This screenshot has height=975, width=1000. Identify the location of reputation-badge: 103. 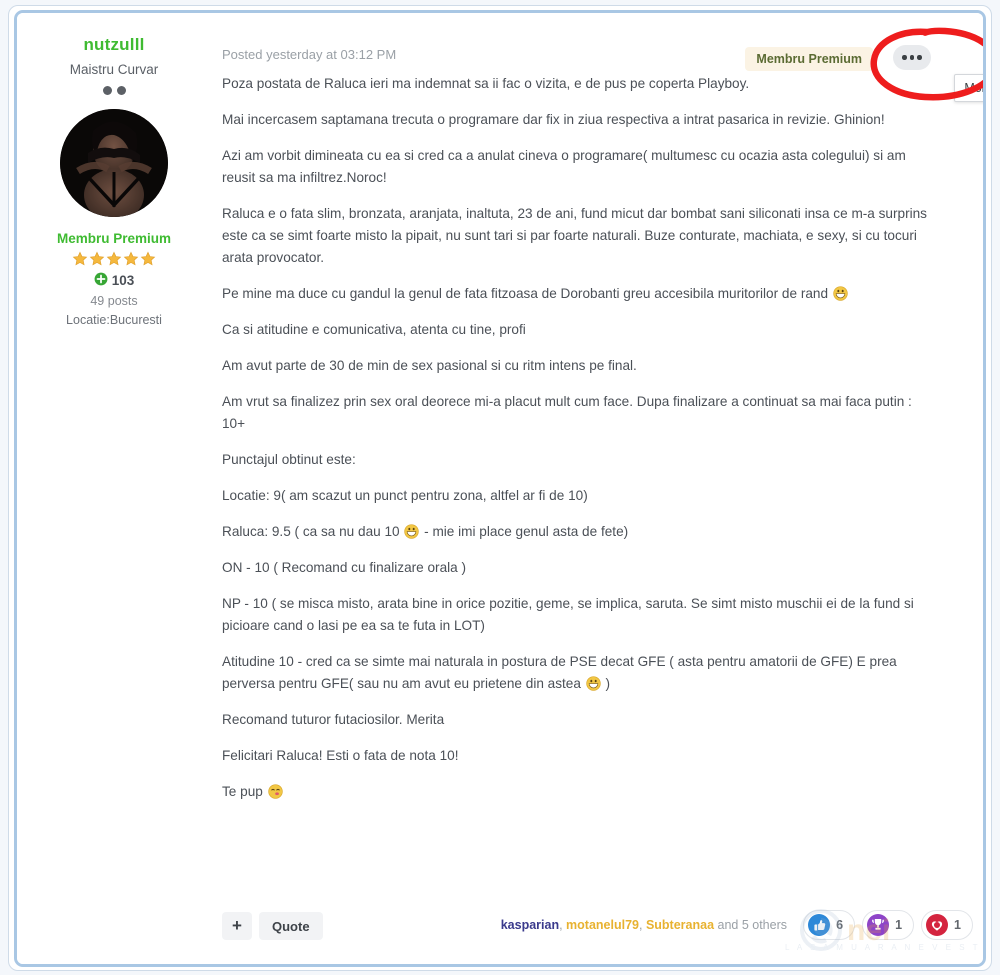
(114, 280).